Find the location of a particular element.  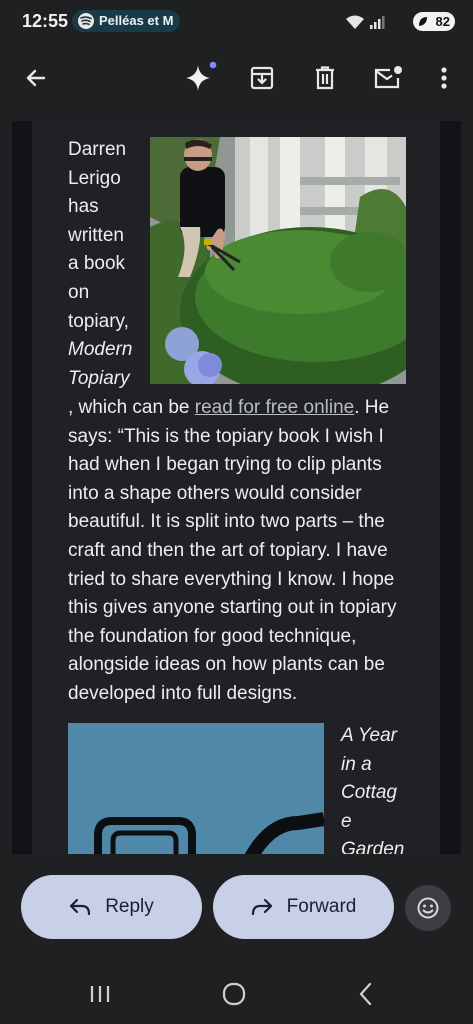

recent-apps-icon is located at coordinates (100, 994).